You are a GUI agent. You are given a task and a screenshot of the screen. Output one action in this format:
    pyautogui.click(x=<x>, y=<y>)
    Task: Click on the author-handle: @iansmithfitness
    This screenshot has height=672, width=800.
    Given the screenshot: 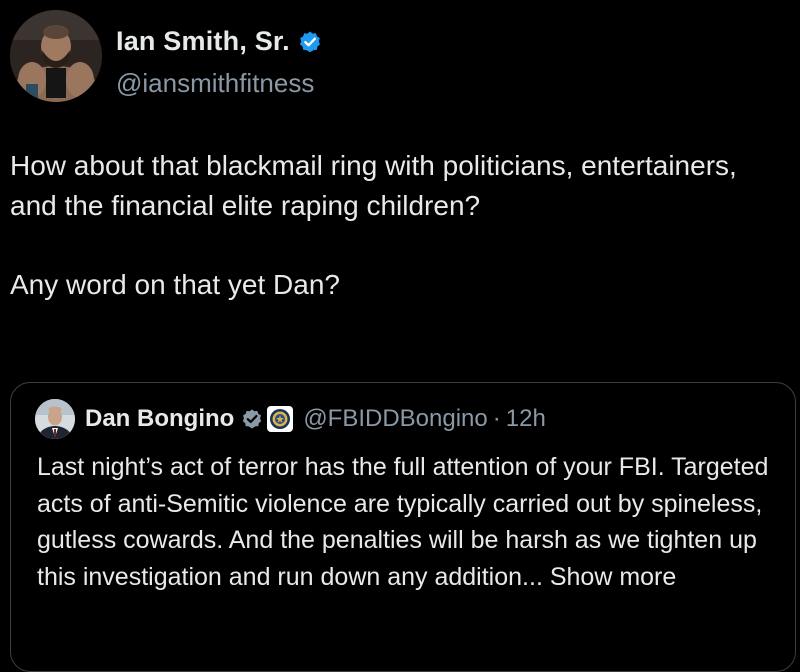 What is the action you would take?
    pyautogui.click(x=215, y=83)
    